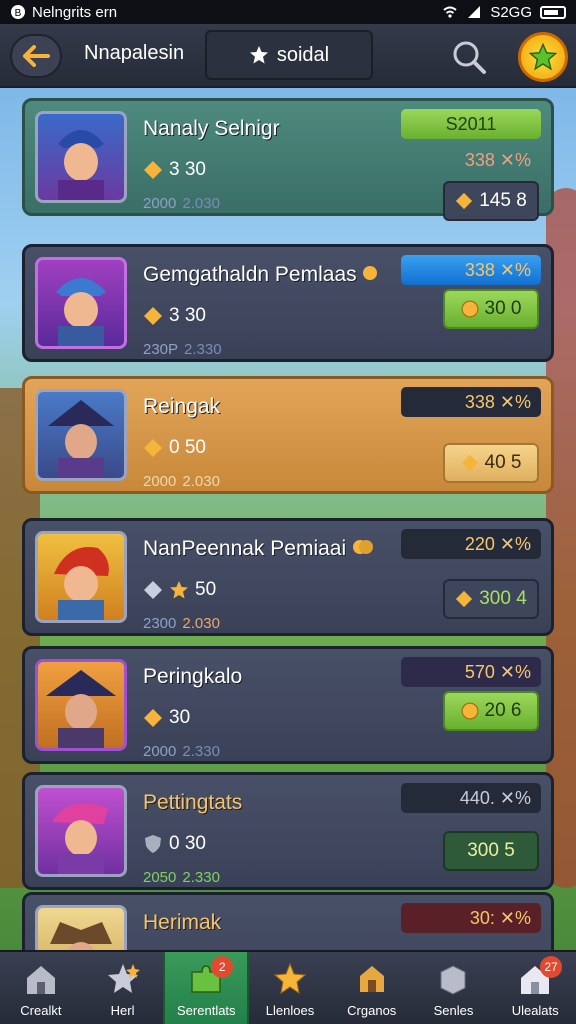 This screenshot has width=576, height=1024. I want to click on coins-icon, so click(362, 547).